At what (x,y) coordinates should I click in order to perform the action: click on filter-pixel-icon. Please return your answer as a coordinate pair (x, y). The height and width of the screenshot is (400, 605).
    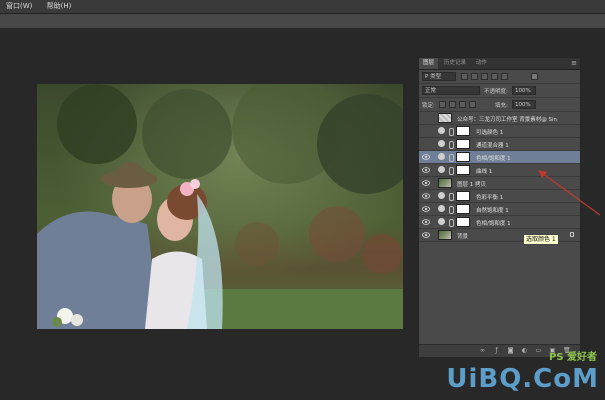
    Looking at the image, I should click on (464, 76).